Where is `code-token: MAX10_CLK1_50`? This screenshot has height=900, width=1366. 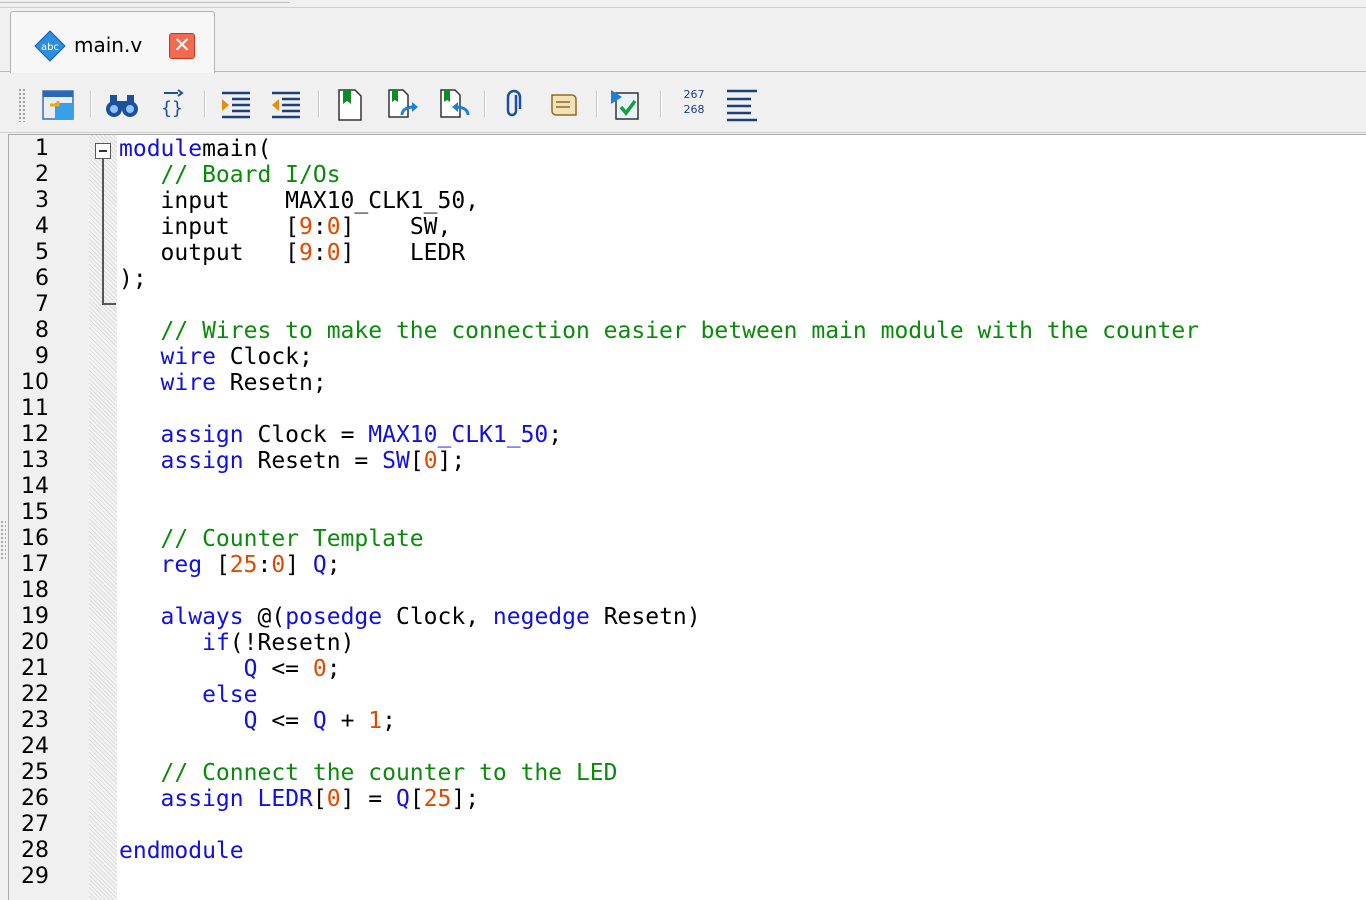 code-token: MAX10_CLK1_50 is located at coordinates (458, 435).